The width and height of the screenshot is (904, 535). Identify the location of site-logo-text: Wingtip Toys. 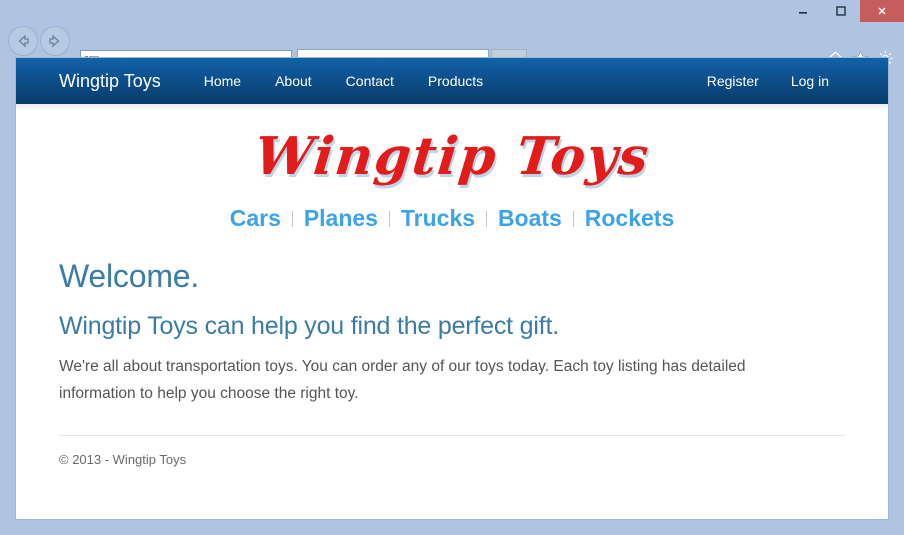
(452, 156).